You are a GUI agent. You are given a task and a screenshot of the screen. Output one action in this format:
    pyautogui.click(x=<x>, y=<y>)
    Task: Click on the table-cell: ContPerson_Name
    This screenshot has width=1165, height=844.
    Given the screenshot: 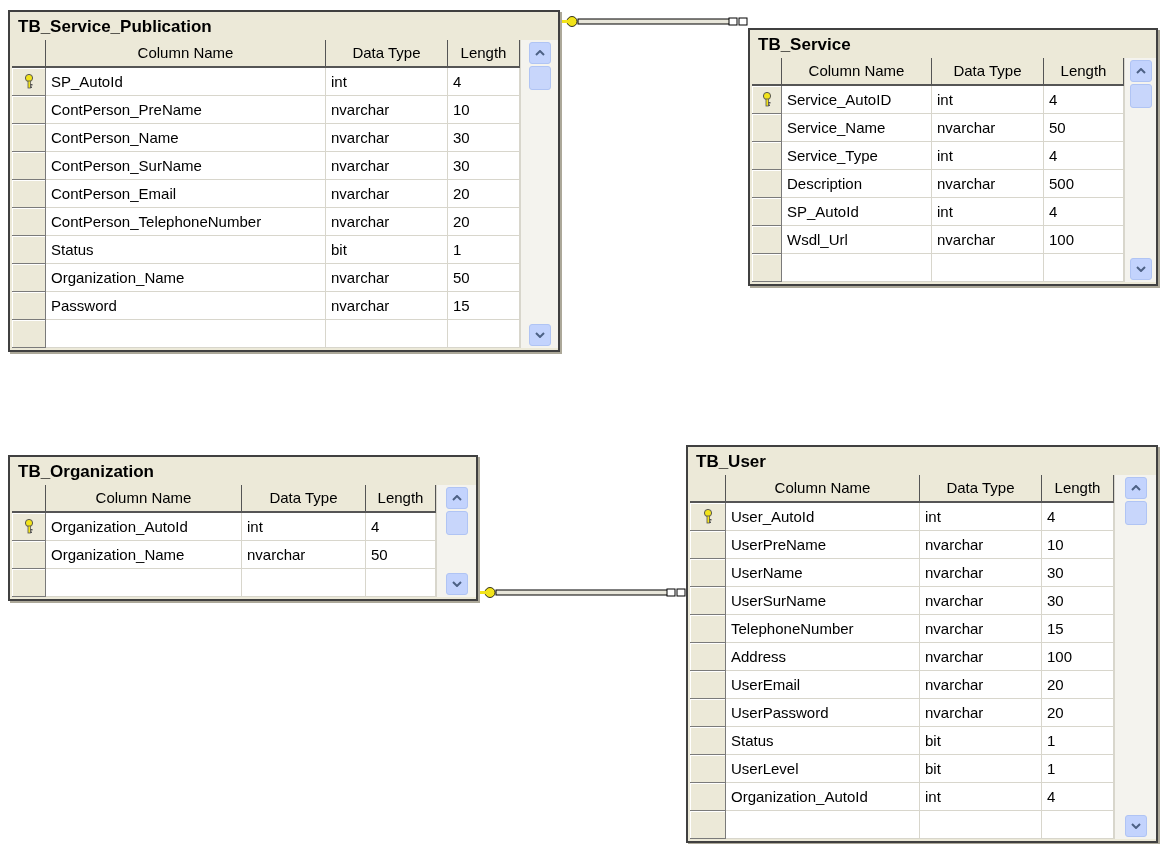 What is the action you would take?
    pyautogui.click(x=186, y=138)
    